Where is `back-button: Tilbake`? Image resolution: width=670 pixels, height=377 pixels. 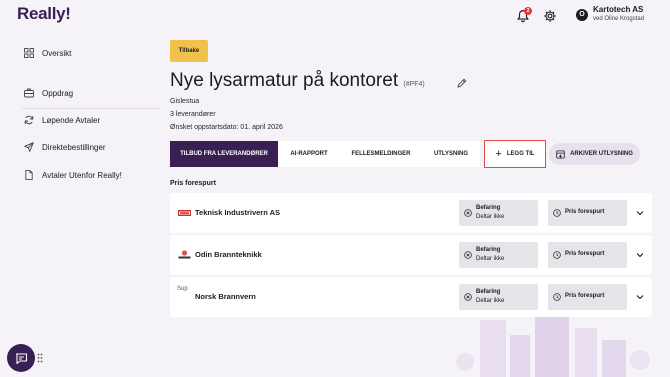 back-button: Tilbake is located at coordinates (189, 51).